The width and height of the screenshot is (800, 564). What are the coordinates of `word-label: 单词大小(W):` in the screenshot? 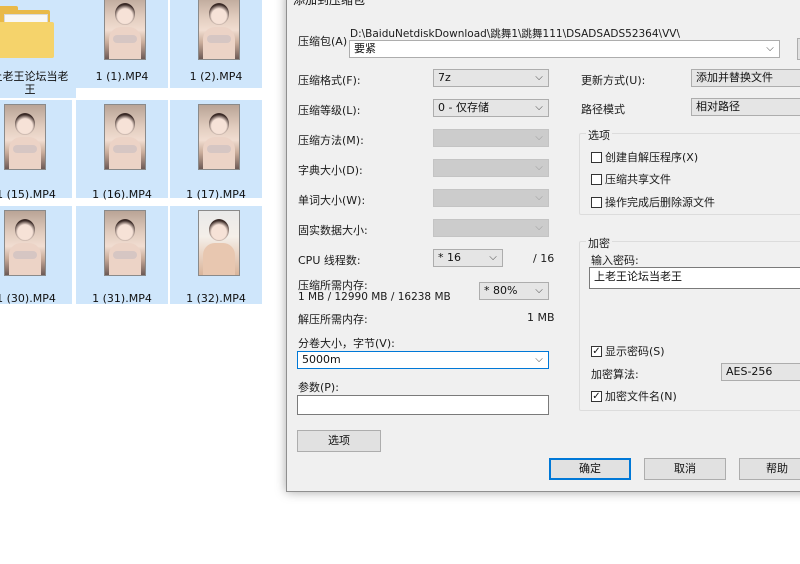 It's located at (332, 200).